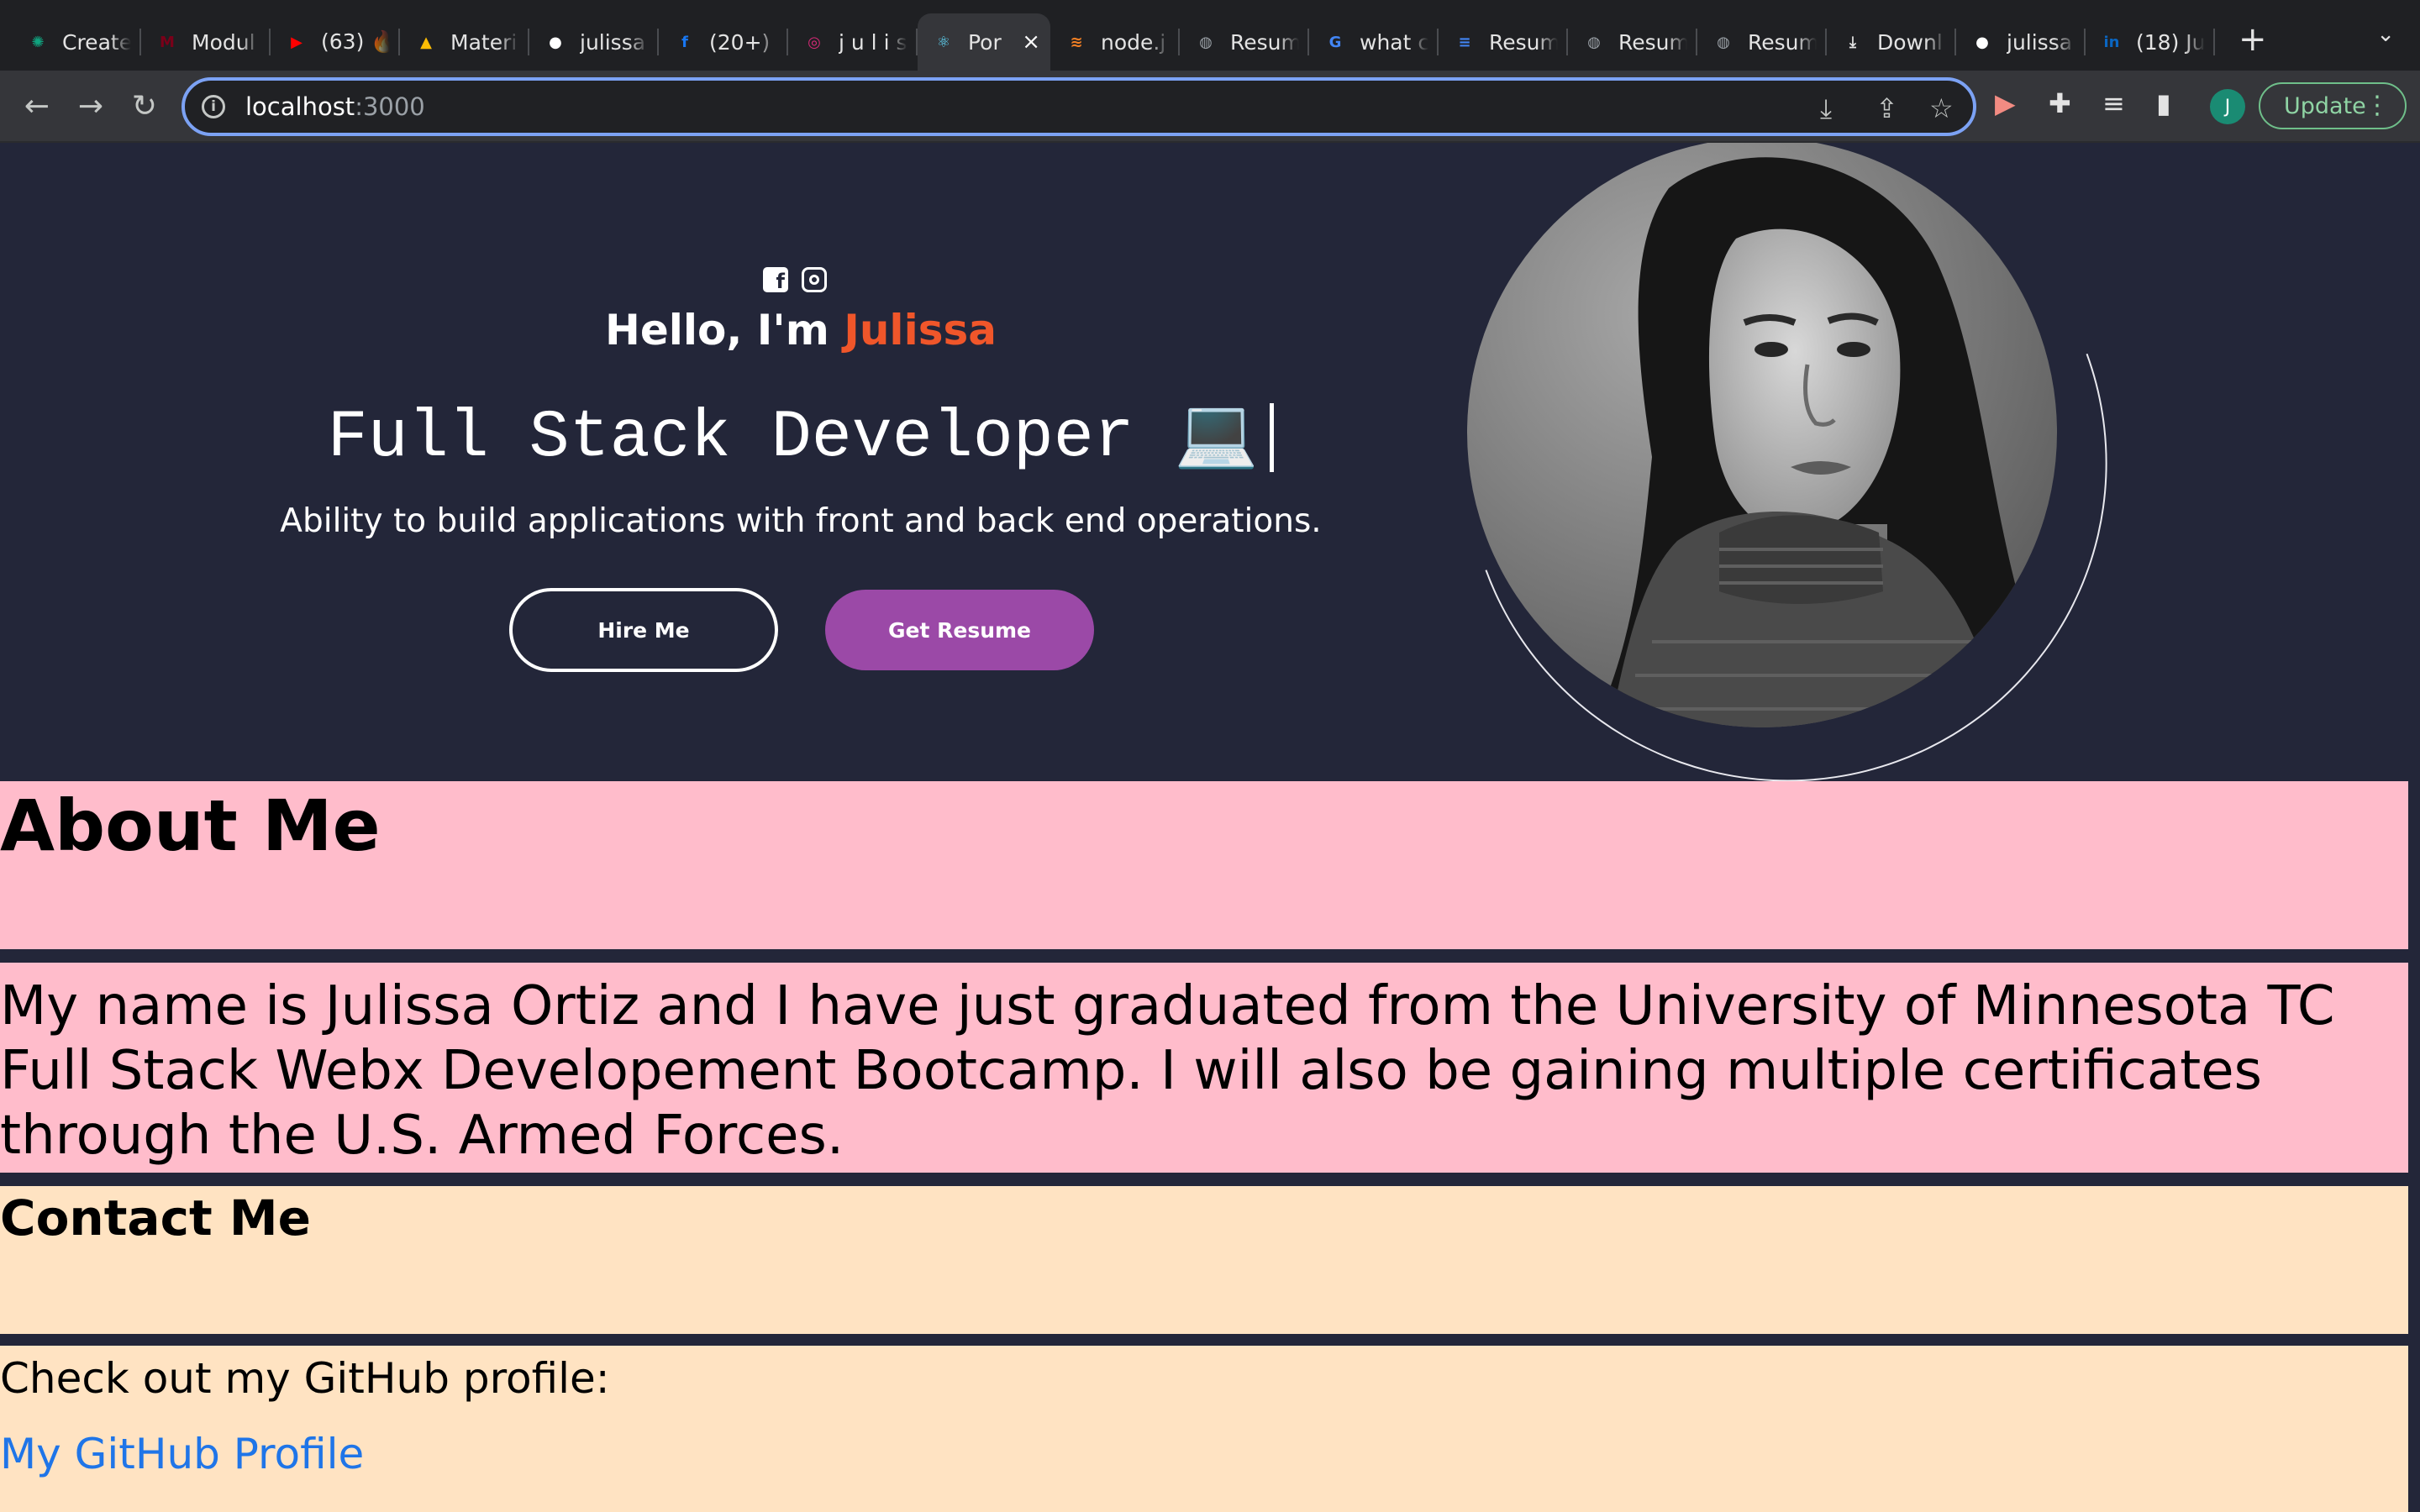 The height and width of the screenshot is (1512, 2420). What do you see at coordinates (921, 330) in the screenshot?
I see `greeting-name: Julissa` at bounding box center [921, 330].